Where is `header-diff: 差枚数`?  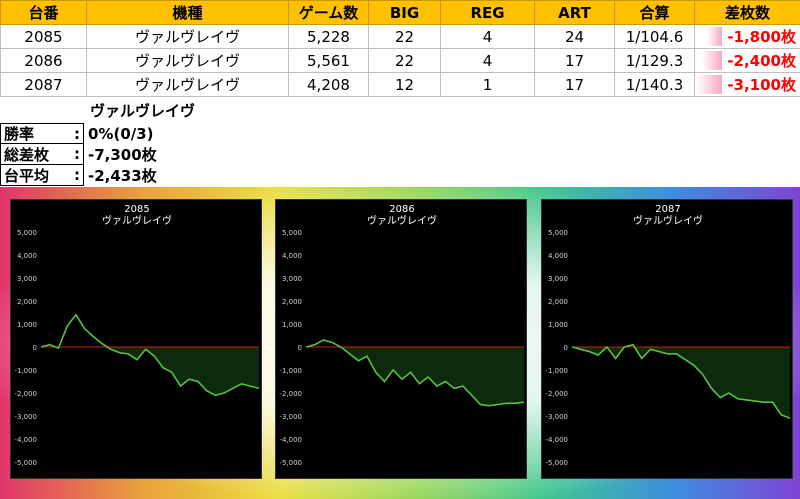 header-diff: 差枚数 is located at coordinates (747, 12).